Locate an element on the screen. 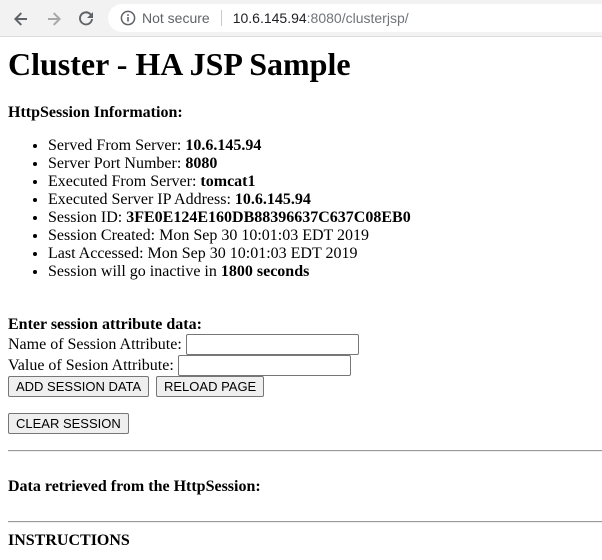  arrow-left-icon is located at coordinates (20, 19).